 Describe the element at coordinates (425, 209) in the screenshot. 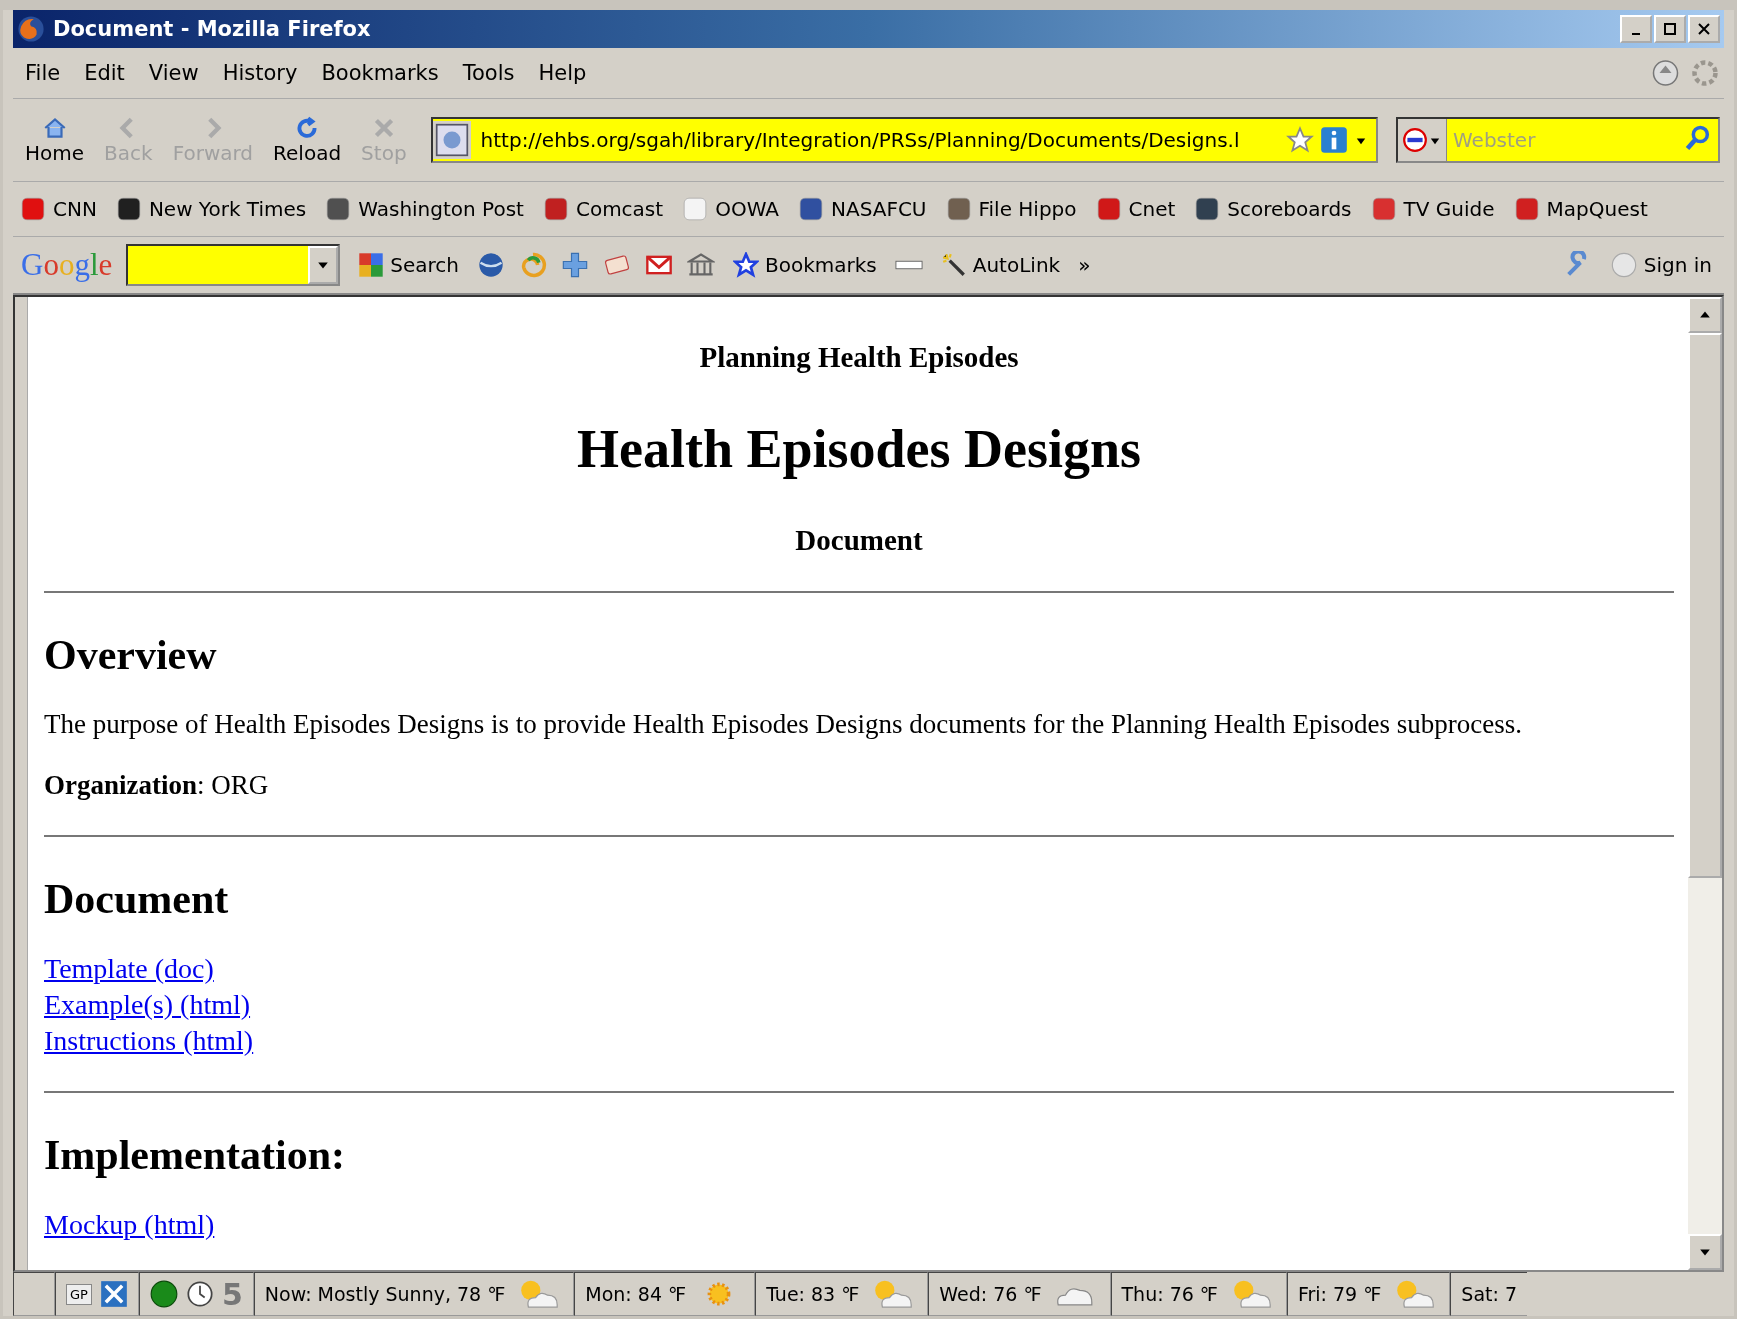

I see `bookmark-item: Washington Post` at that location.